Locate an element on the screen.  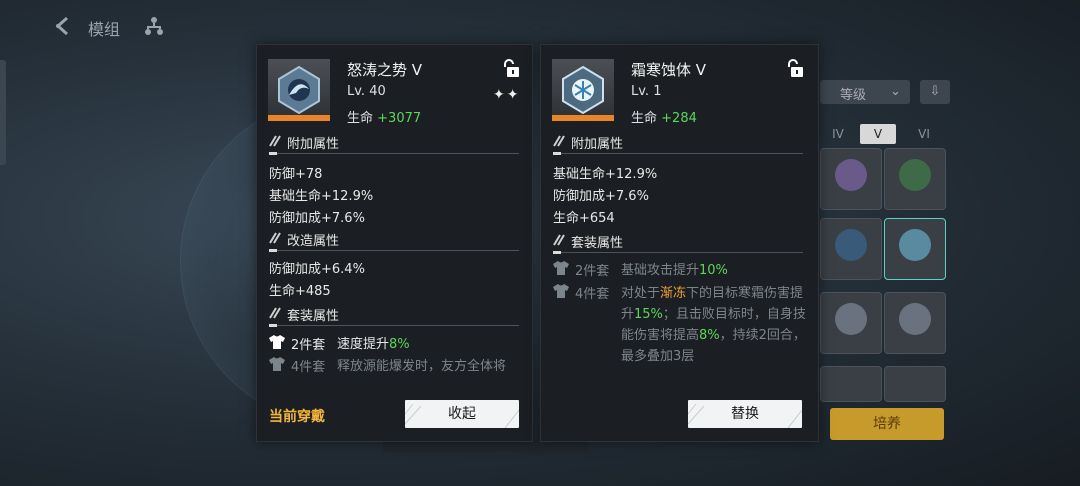
tab-v: V is located at coordinates (878, 134).